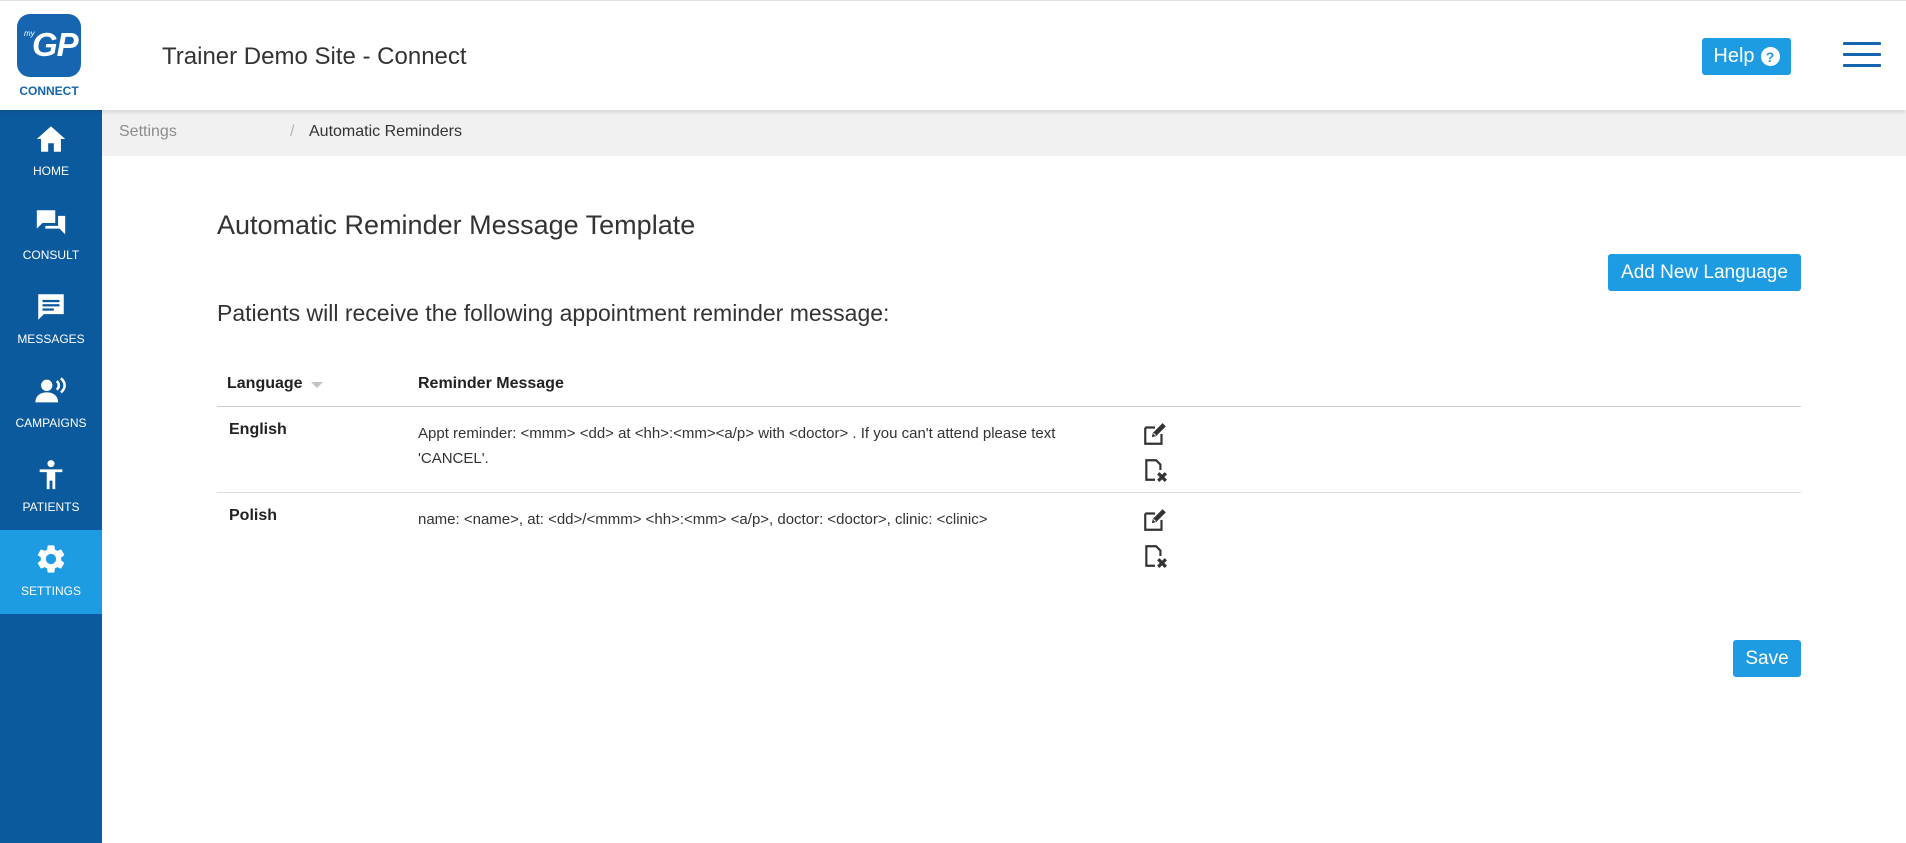 This screenshot has width=1906, height=843. I want to click on mygp-logo: my GP, so click(49, 45).